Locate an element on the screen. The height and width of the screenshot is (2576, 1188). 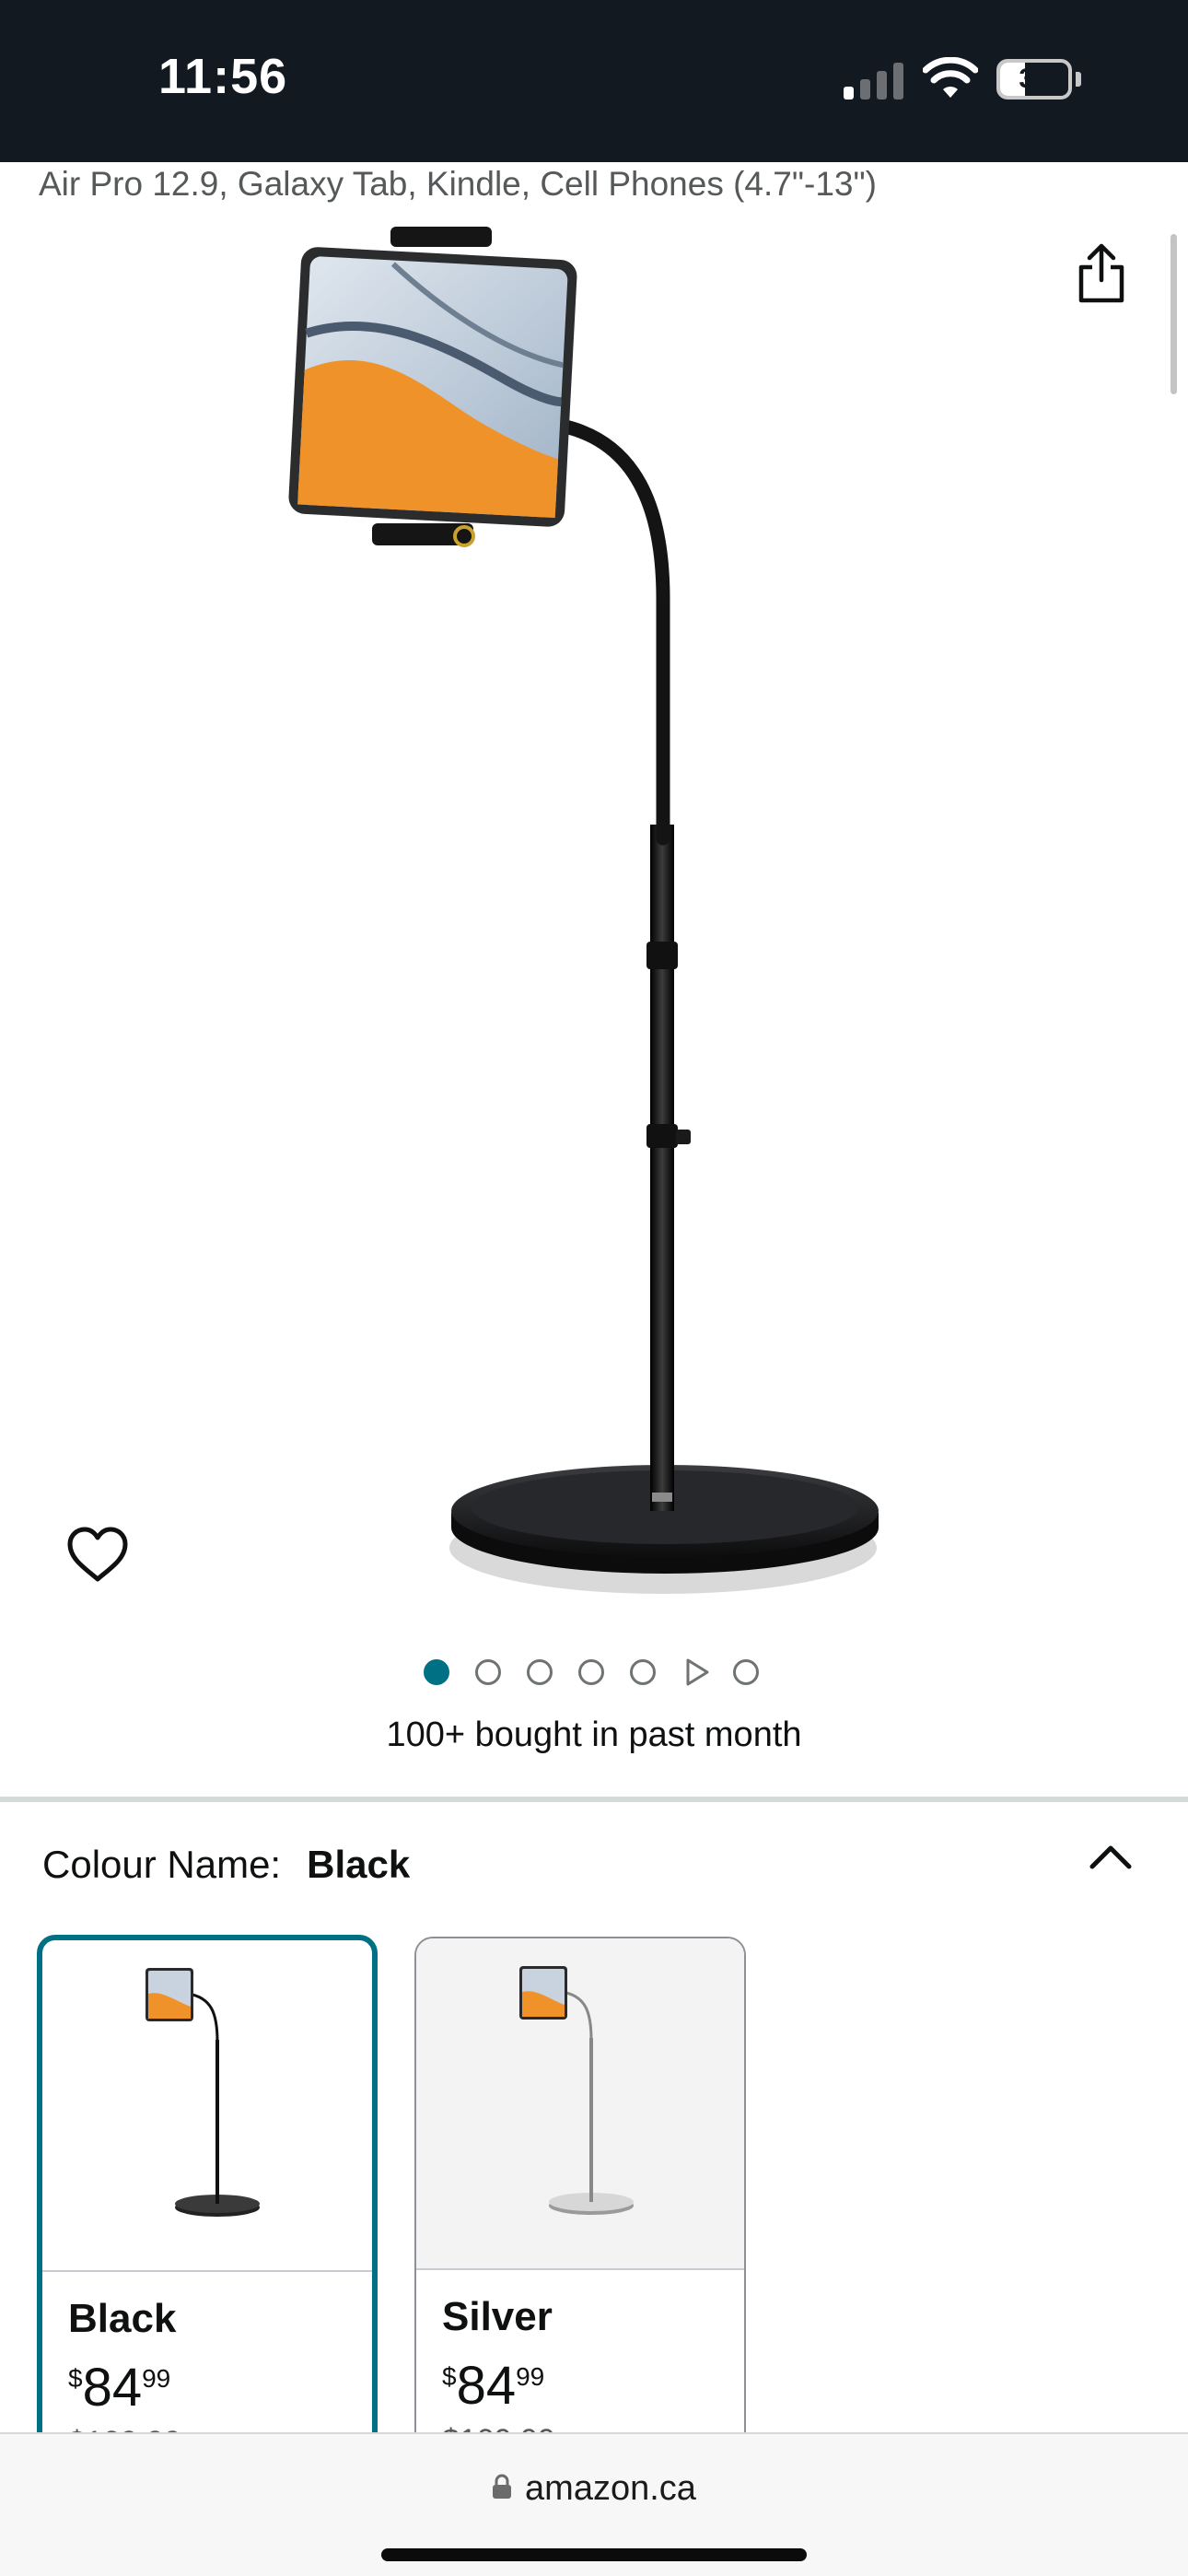
status-time: 11:56 is located at coordinates (223, 76).